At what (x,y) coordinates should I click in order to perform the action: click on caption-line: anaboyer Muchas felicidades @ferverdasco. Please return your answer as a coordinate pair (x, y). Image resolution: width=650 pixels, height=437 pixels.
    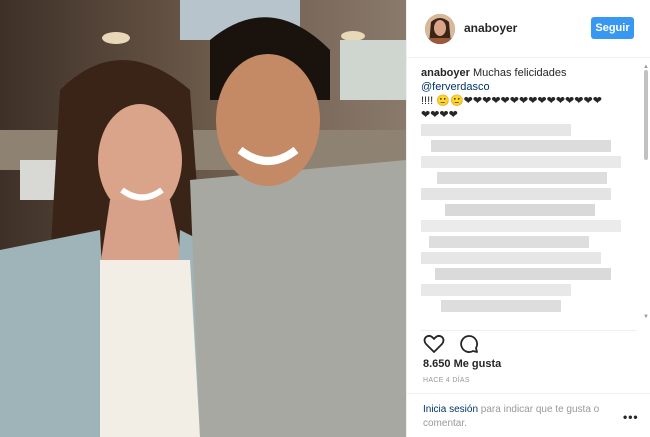
    Looking at the image, I should click on (529, 80).